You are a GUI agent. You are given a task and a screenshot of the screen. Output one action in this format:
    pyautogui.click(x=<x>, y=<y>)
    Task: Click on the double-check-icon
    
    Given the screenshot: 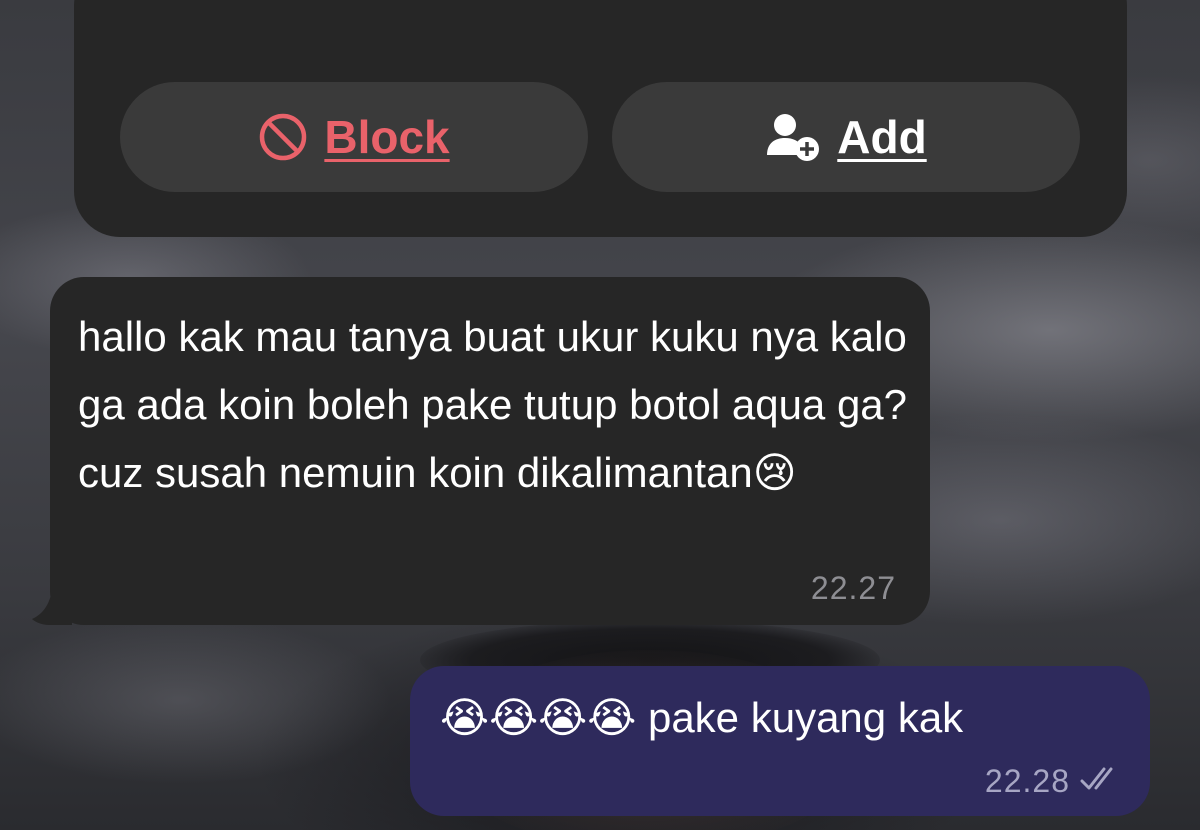 What is the action you would take?
    pyautogui.click(x=1100, y=781)
    